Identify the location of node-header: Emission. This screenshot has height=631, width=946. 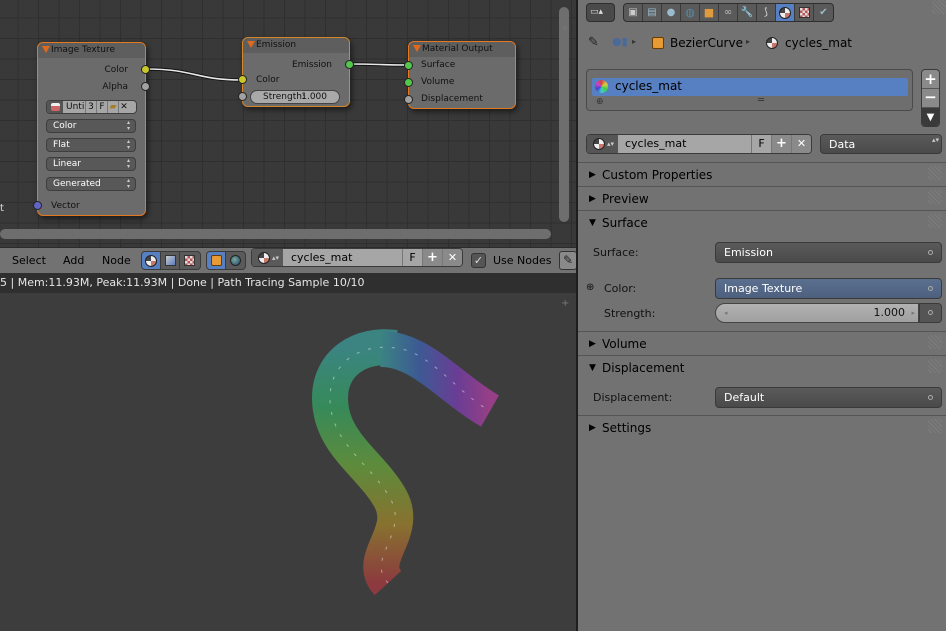
(296, 45).